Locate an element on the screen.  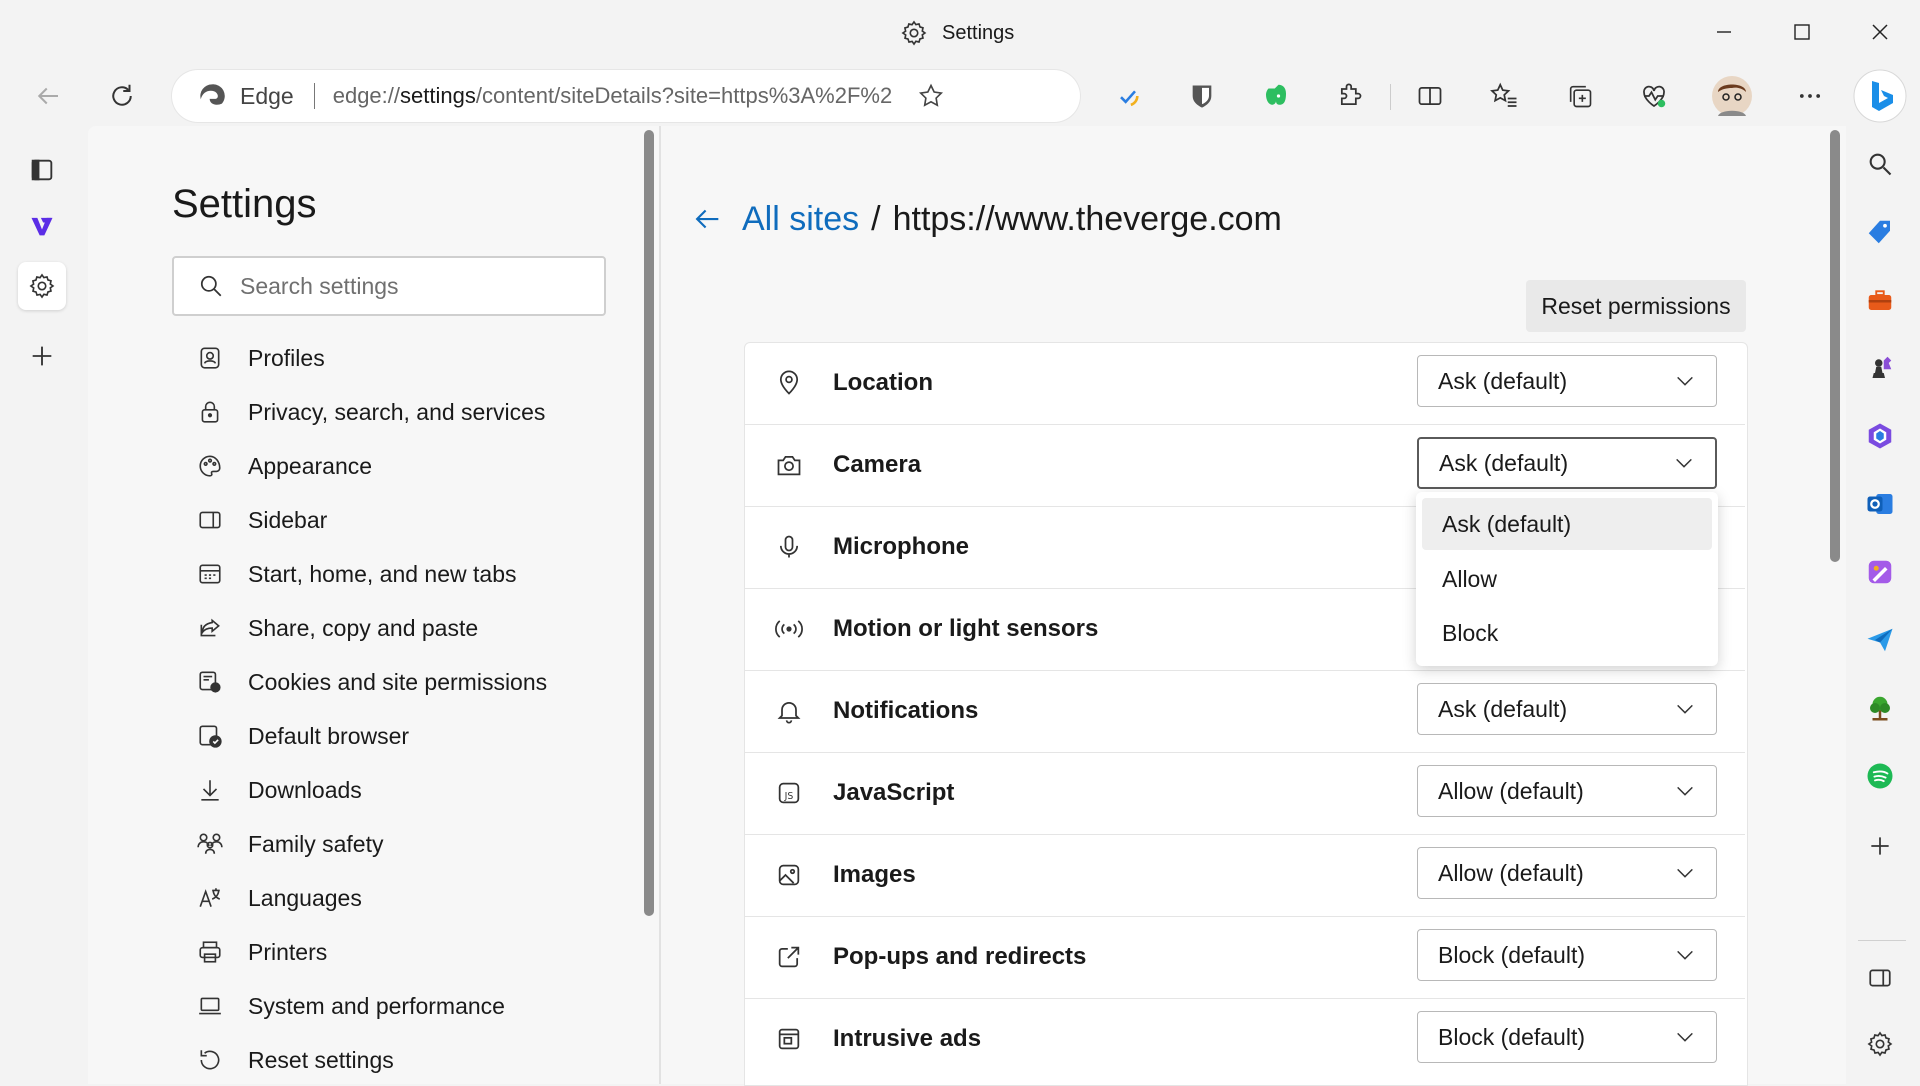
nav-label: Cookies and site permissions is located at coordinates (398, 681).